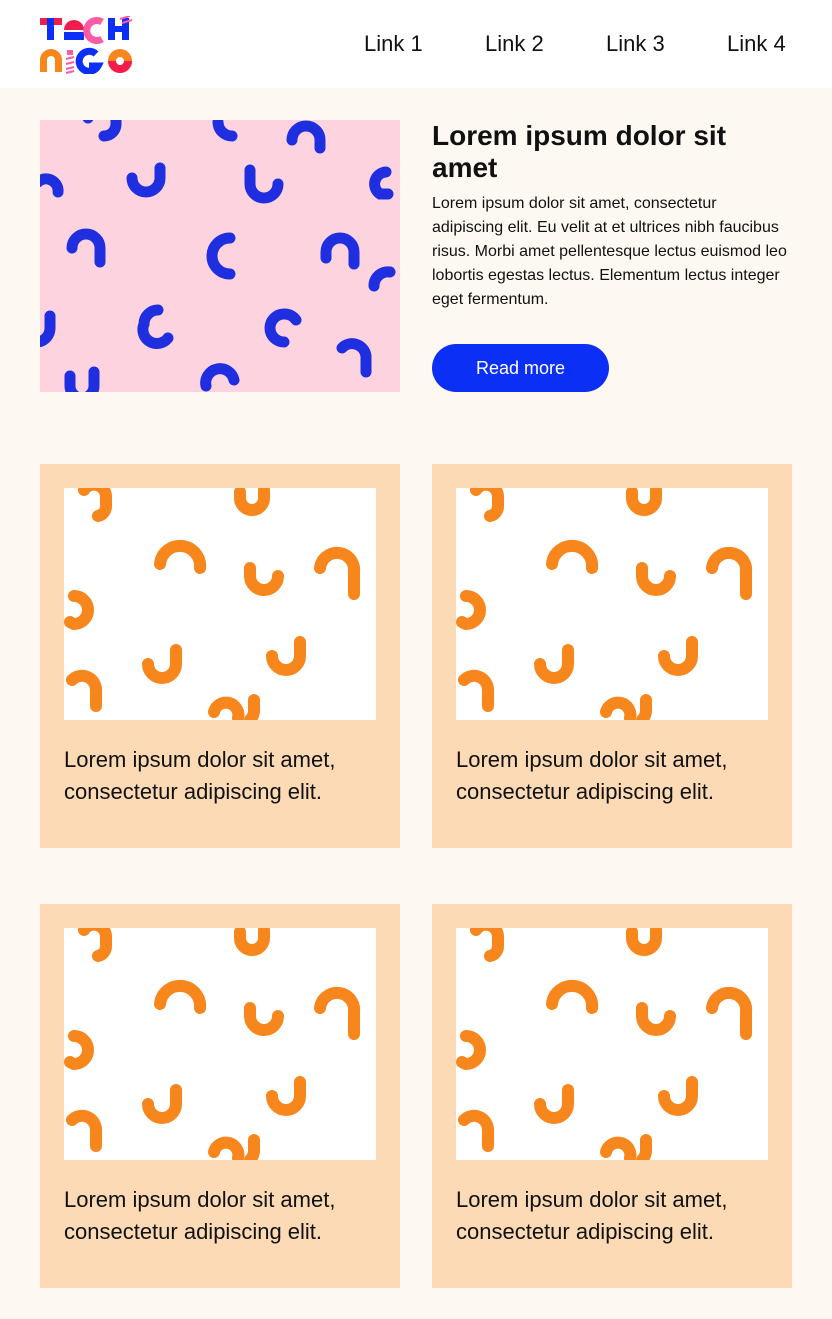  I want to click on nav-link-3: Link 3, so click(635, 44).